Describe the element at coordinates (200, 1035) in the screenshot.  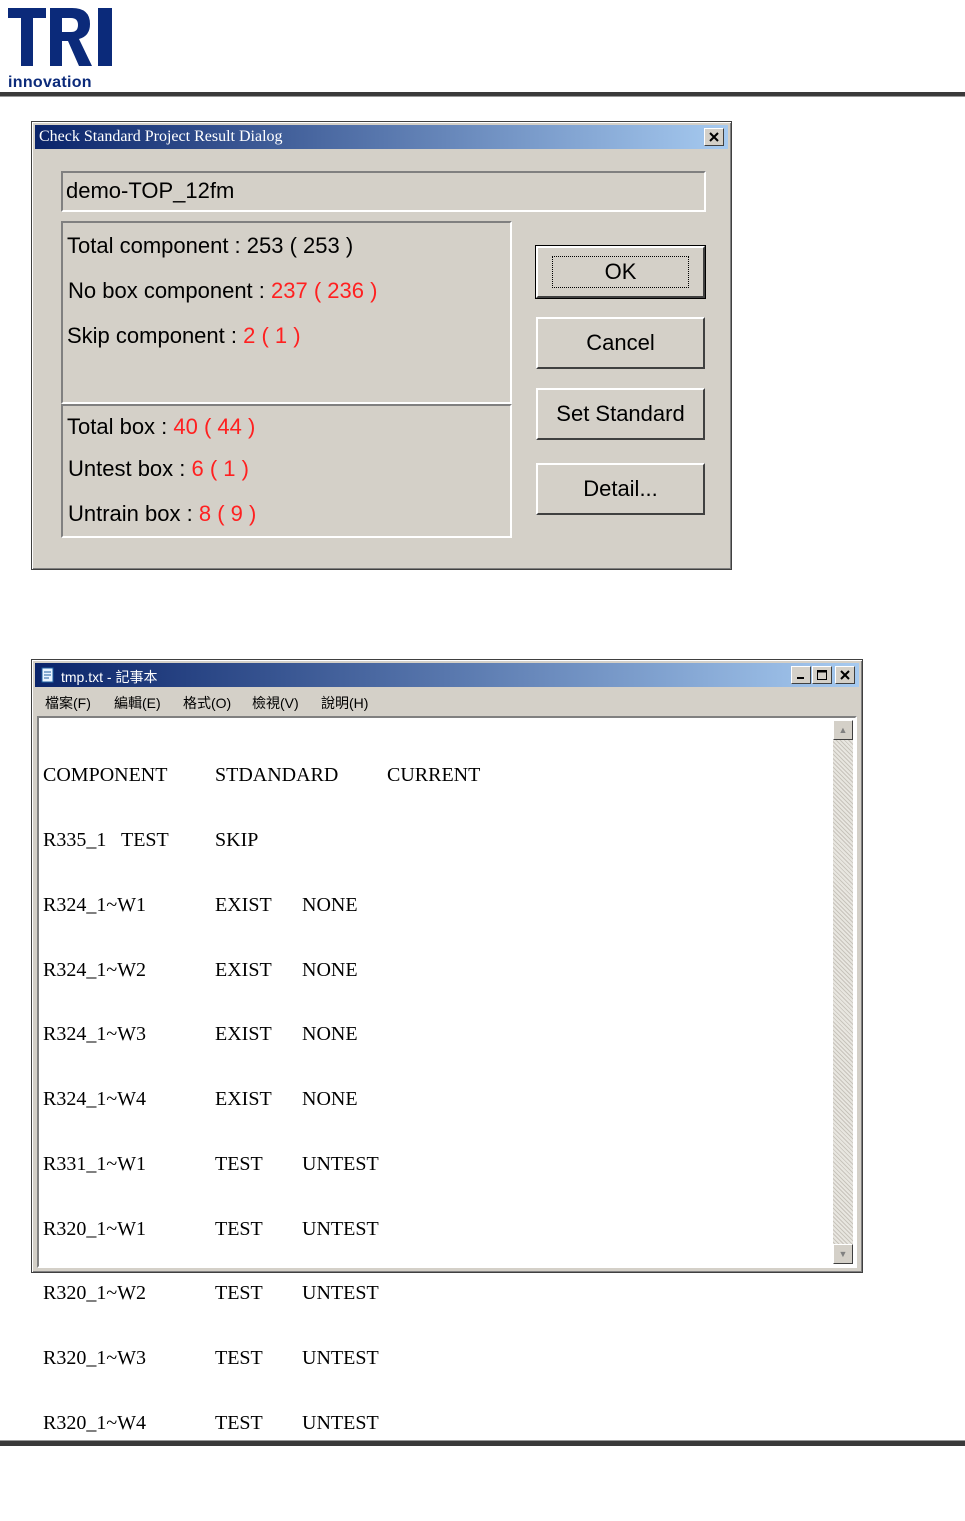
I see `text-row: R324_1~W3 EXIST NONE` at that location.